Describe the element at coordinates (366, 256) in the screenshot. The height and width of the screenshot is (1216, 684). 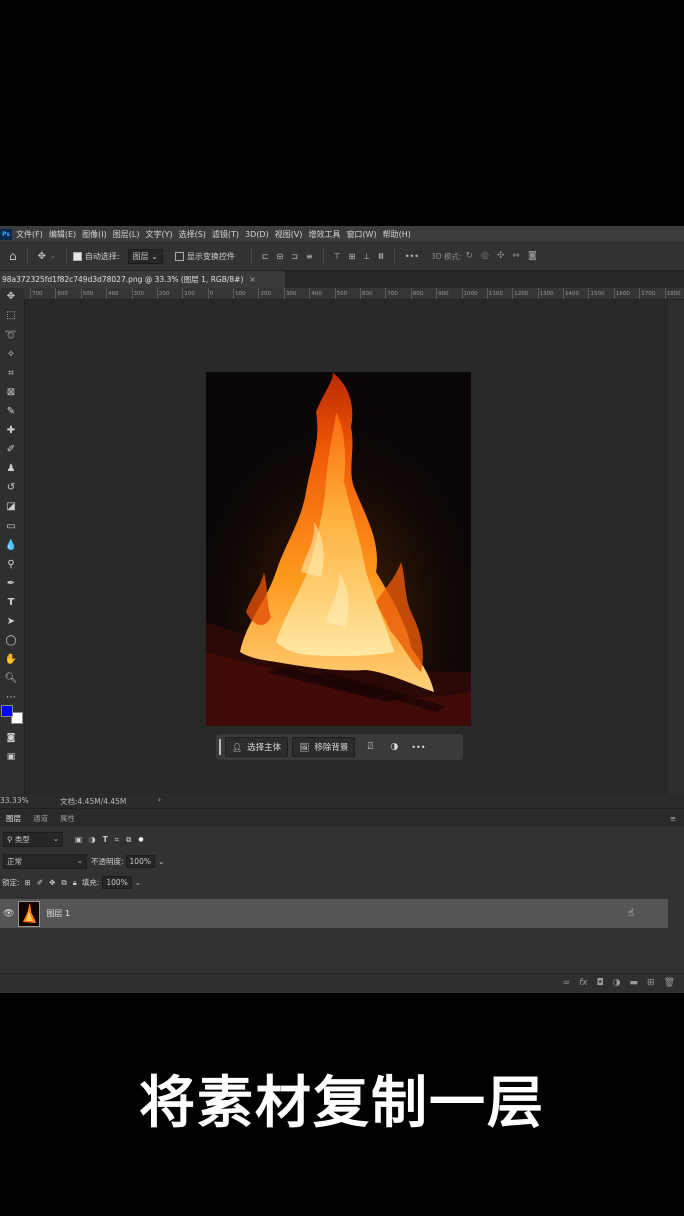
I see `align-bottom-icon: ⊥` at that location.